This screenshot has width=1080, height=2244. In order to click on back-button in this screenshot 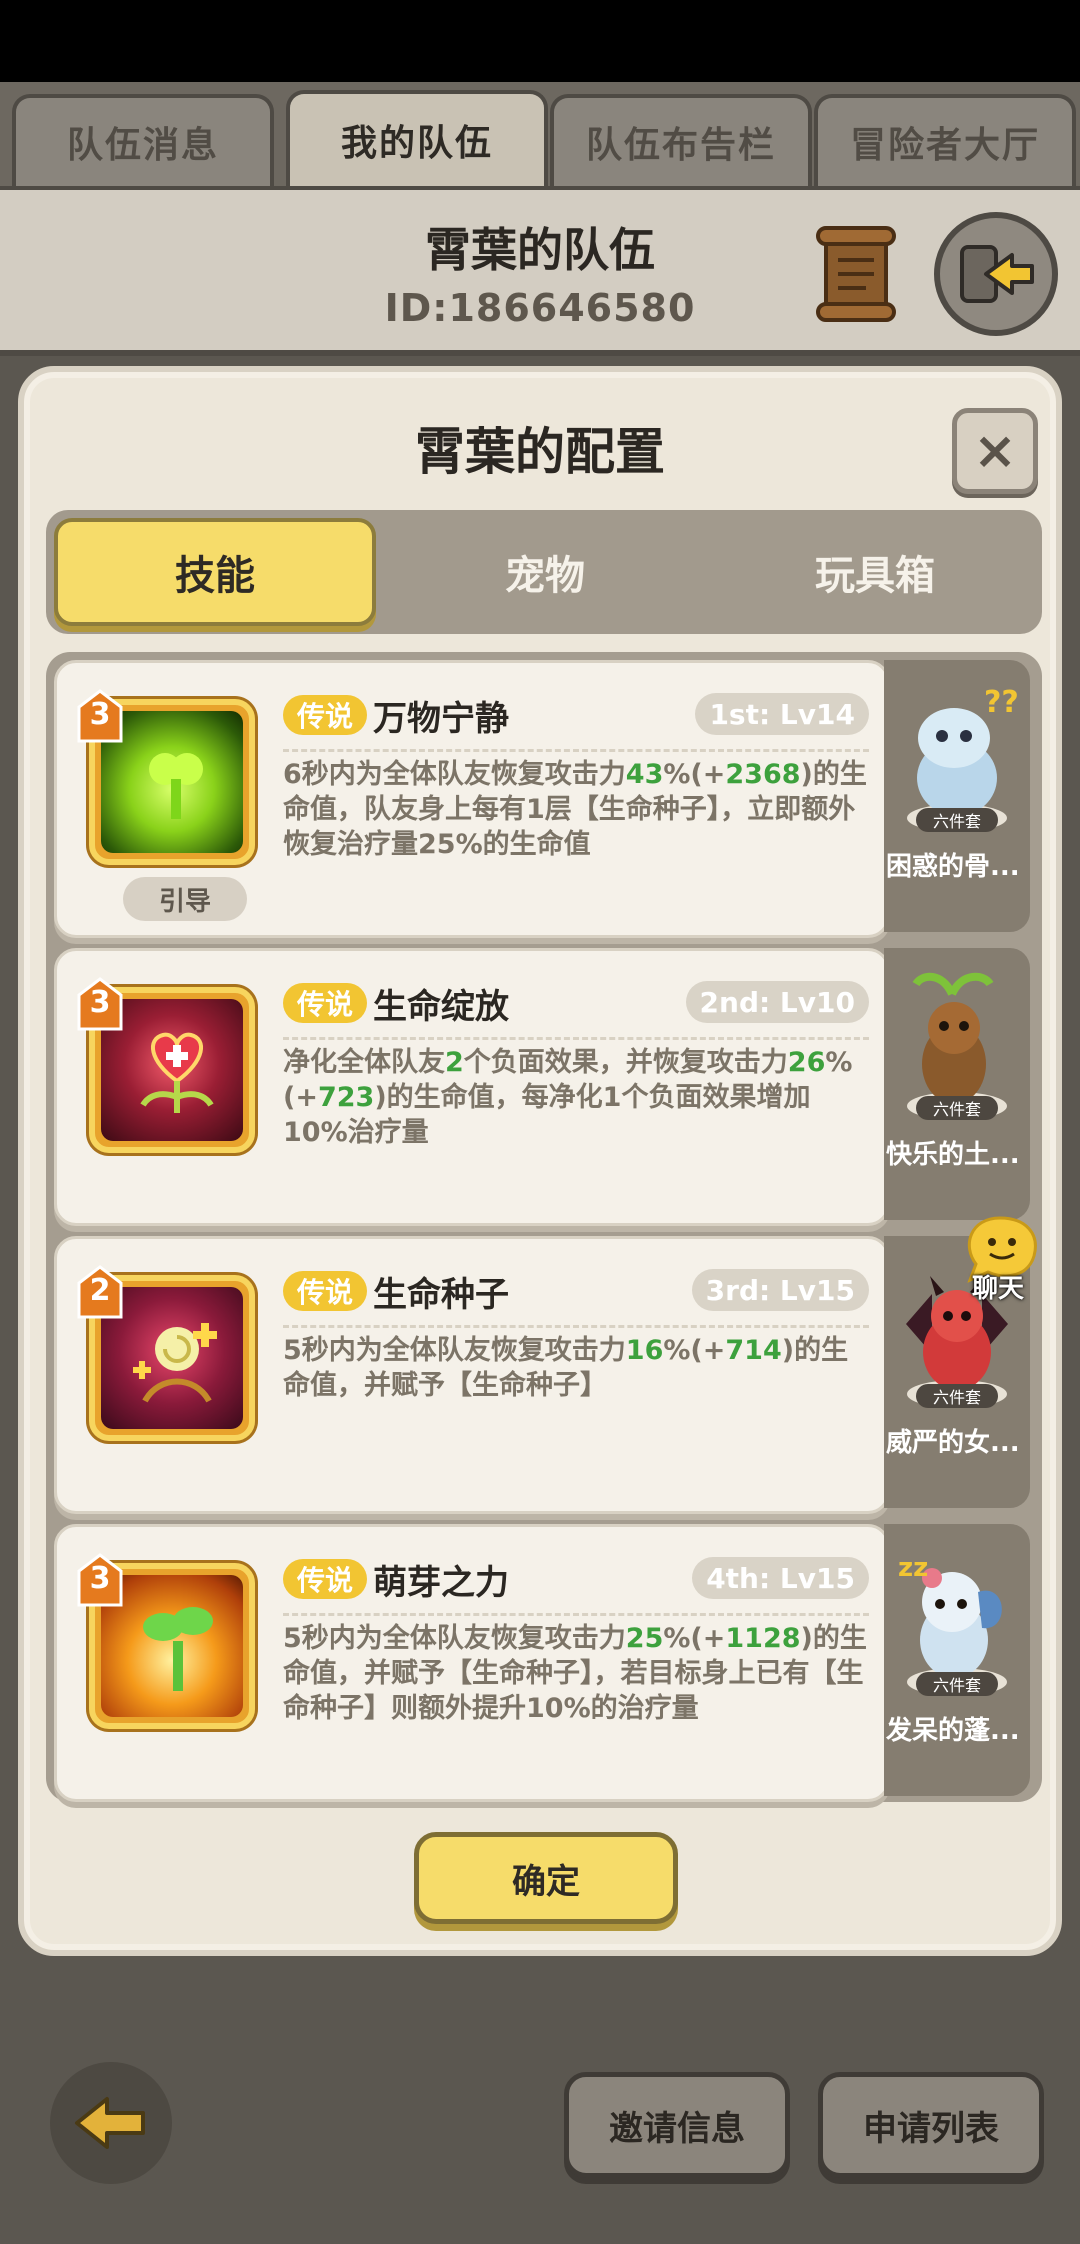, I will do `click(111, 2123)`.